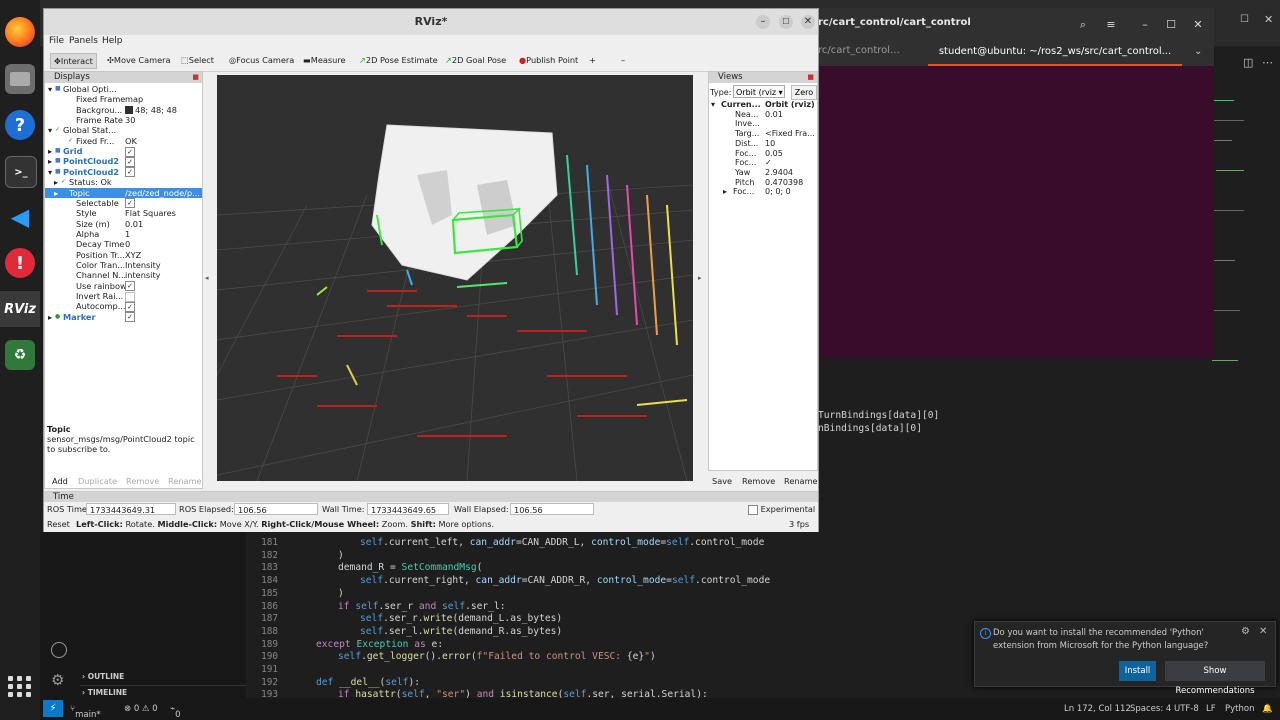 The image size is (1280, 720). Describe the element at coordinates (422, 606) in the screenshot. I see `code-line: if self.ser_r and self.ser_l:` at that location.